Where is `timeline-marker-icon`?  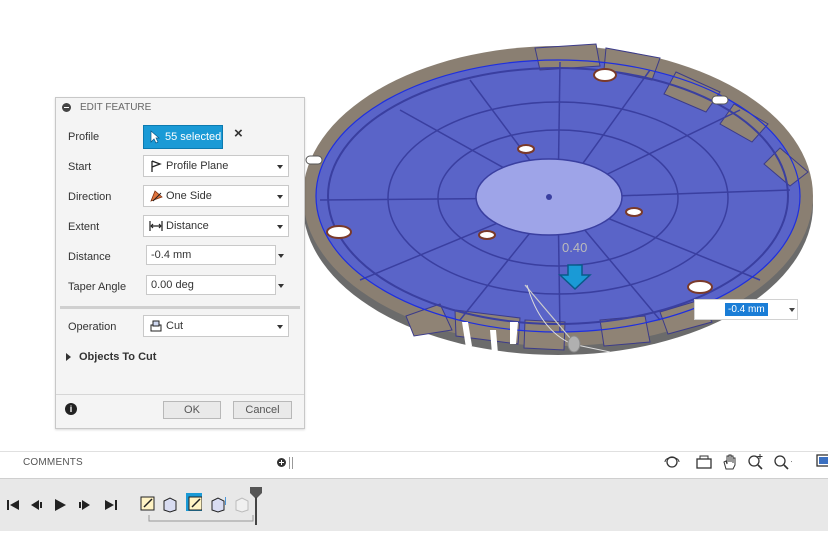
timeline-marker-icon is located at coordinates (256, 506).